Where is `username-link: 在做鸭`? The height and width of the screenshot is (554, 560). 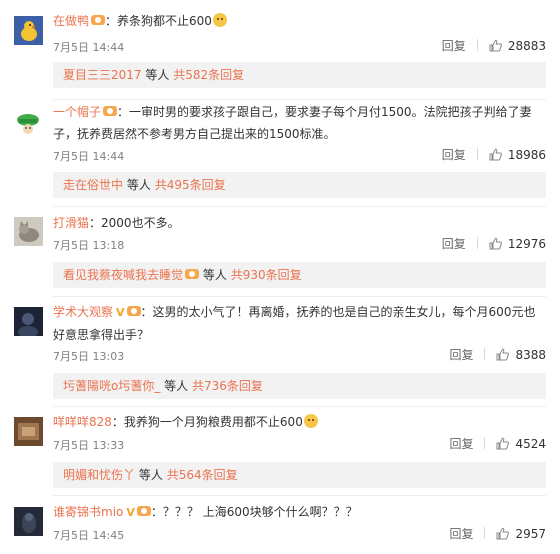 username-link: 在做鸭 is located at coordinates (71, 21).